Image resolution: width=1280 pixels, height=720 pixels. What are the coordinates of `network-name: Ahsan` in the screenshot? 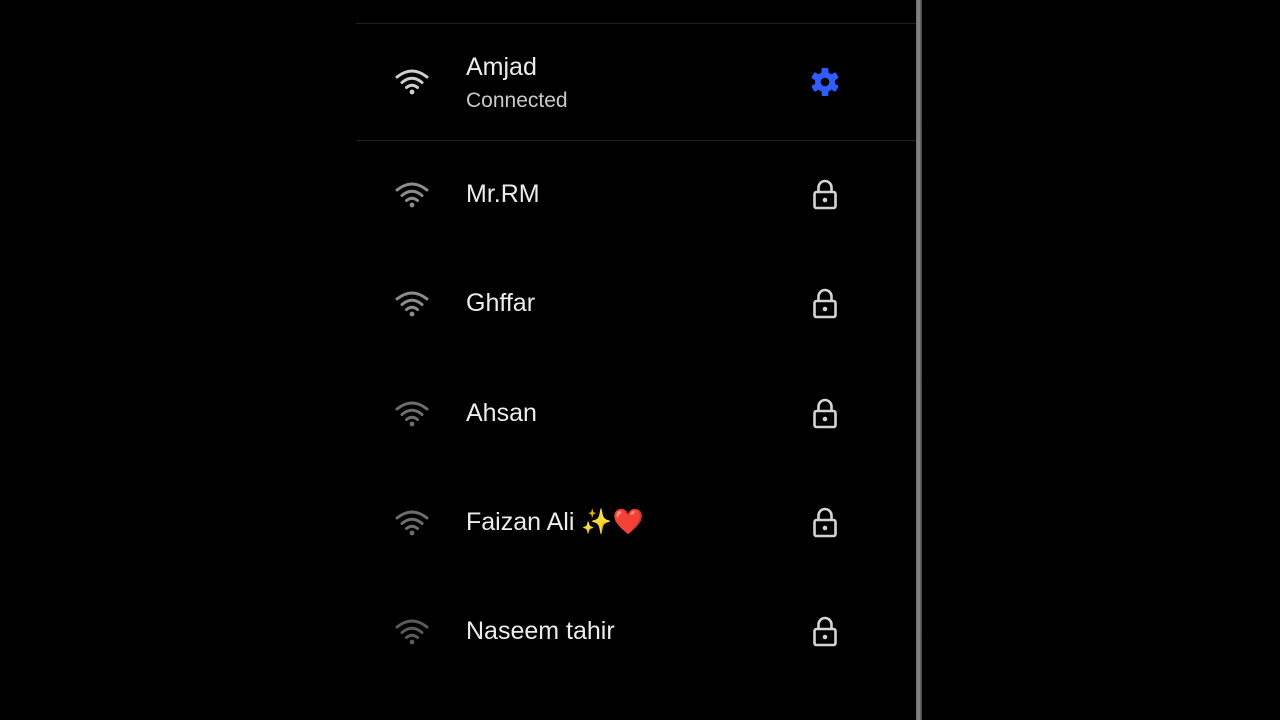 It's located at (501, 413).